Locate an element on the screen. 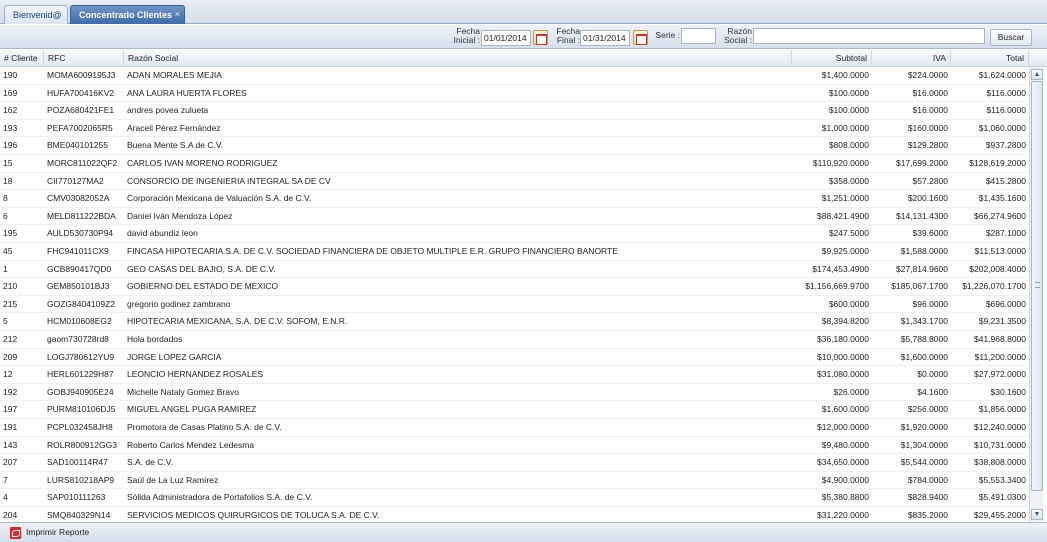  cell-total: $5,553.3400 is located at coordinates (1002, 479).